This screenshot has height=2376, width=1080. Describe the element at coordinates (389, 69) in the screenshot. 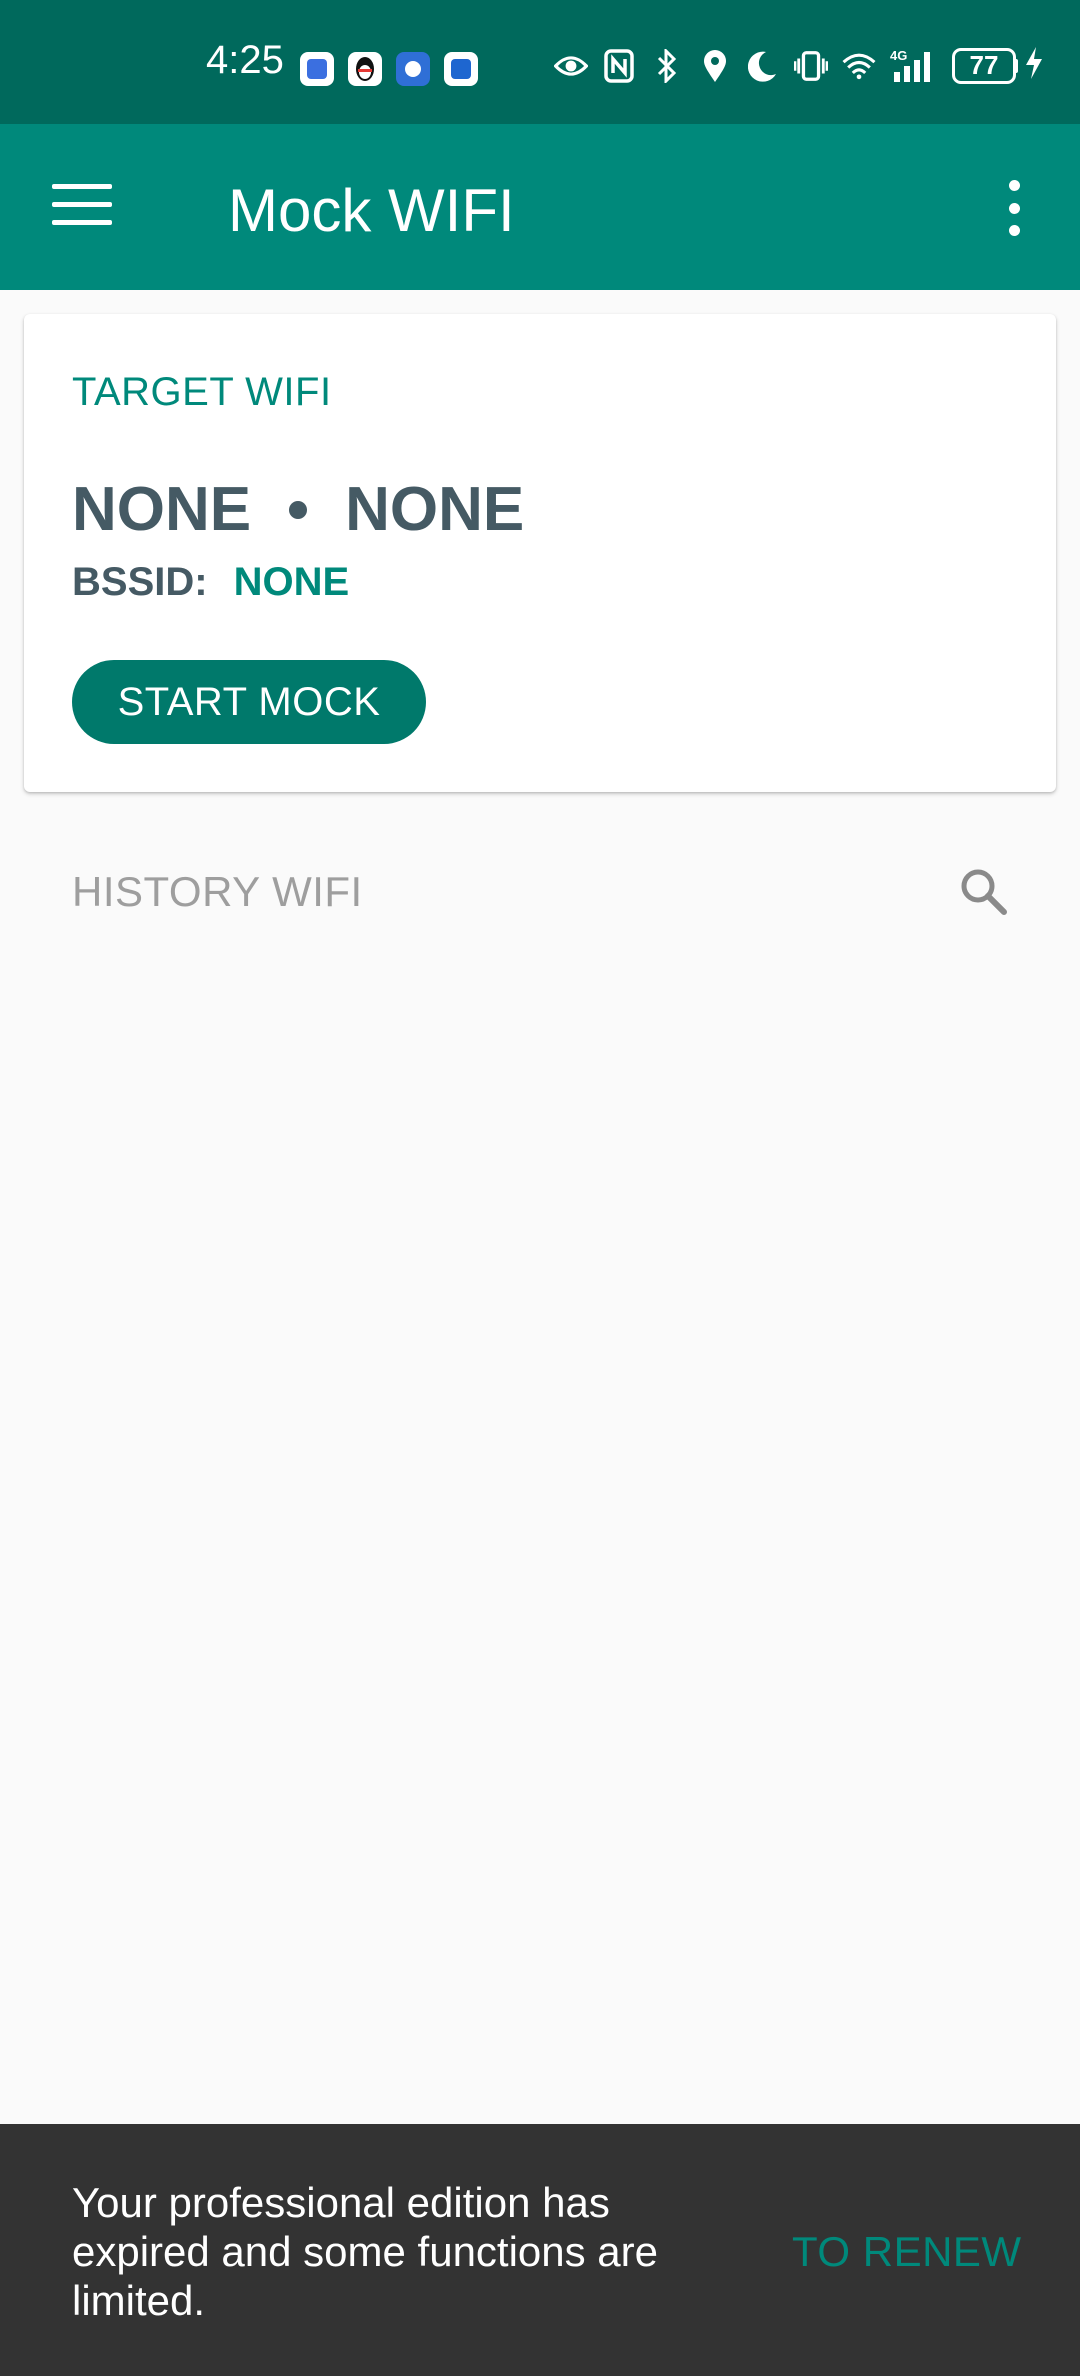

I see `notification-icons` at that location.